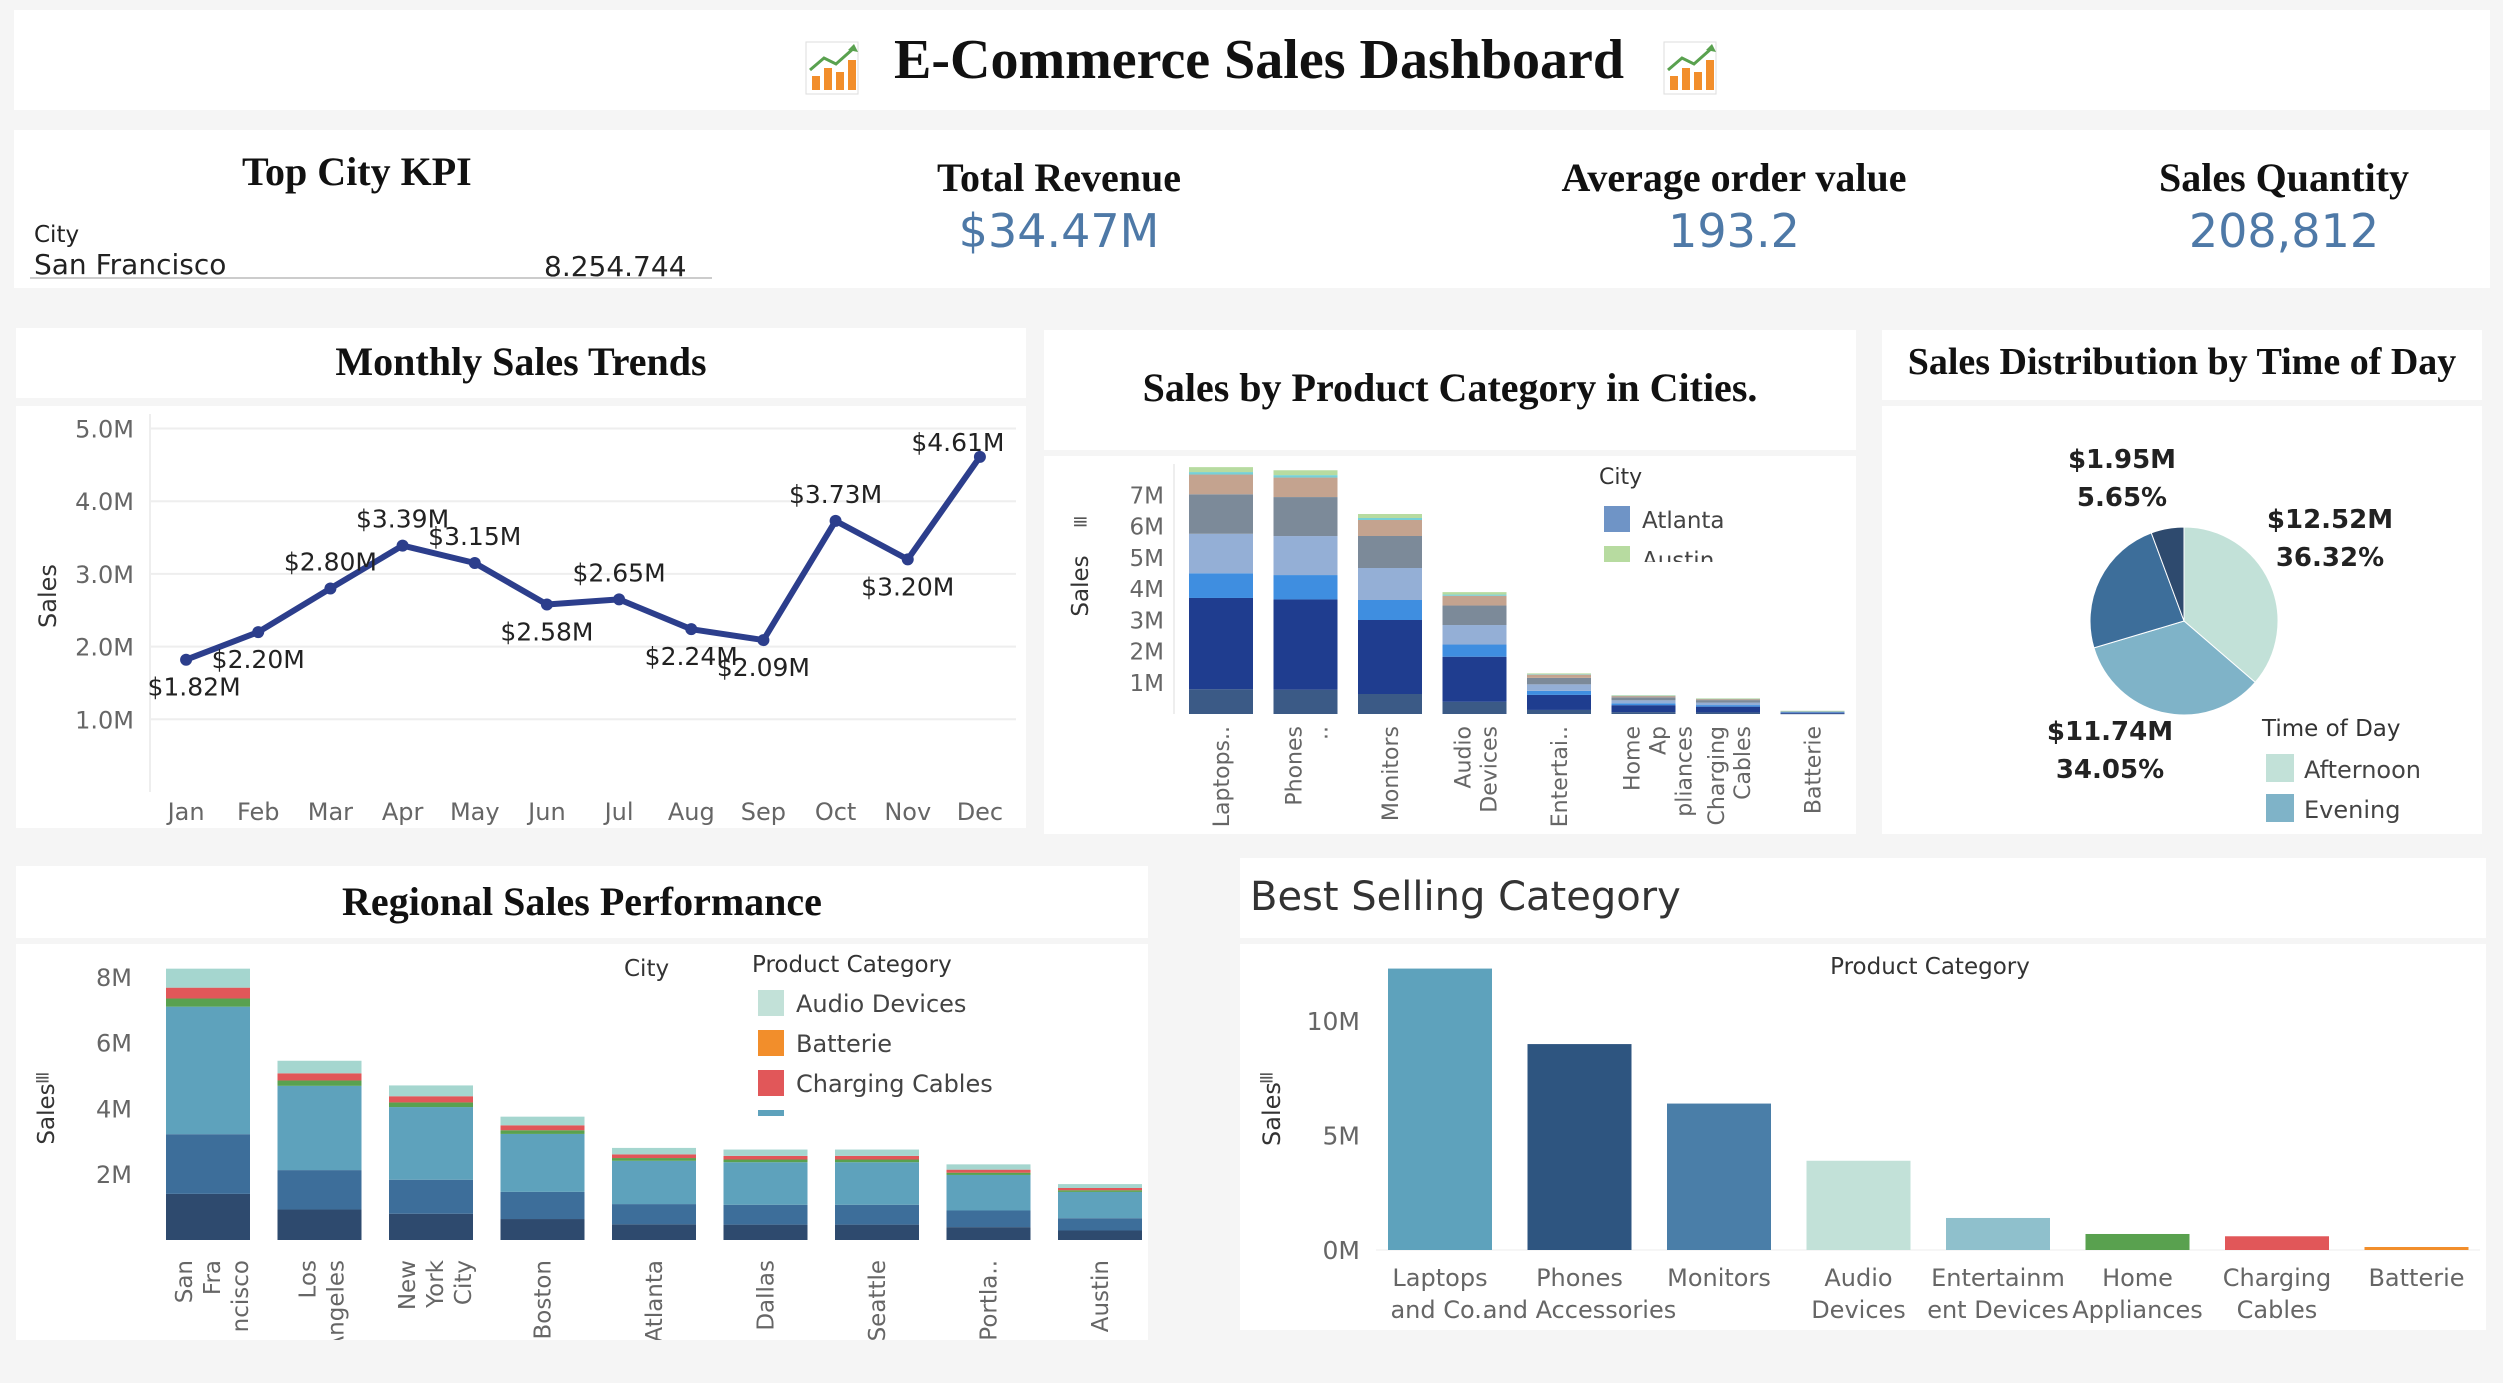 The width and height of the screenshot is (2503, 1383). Describe the element at coordinates (957, 442) in the screenshot. I see `data-label: $4.61M` at that location.